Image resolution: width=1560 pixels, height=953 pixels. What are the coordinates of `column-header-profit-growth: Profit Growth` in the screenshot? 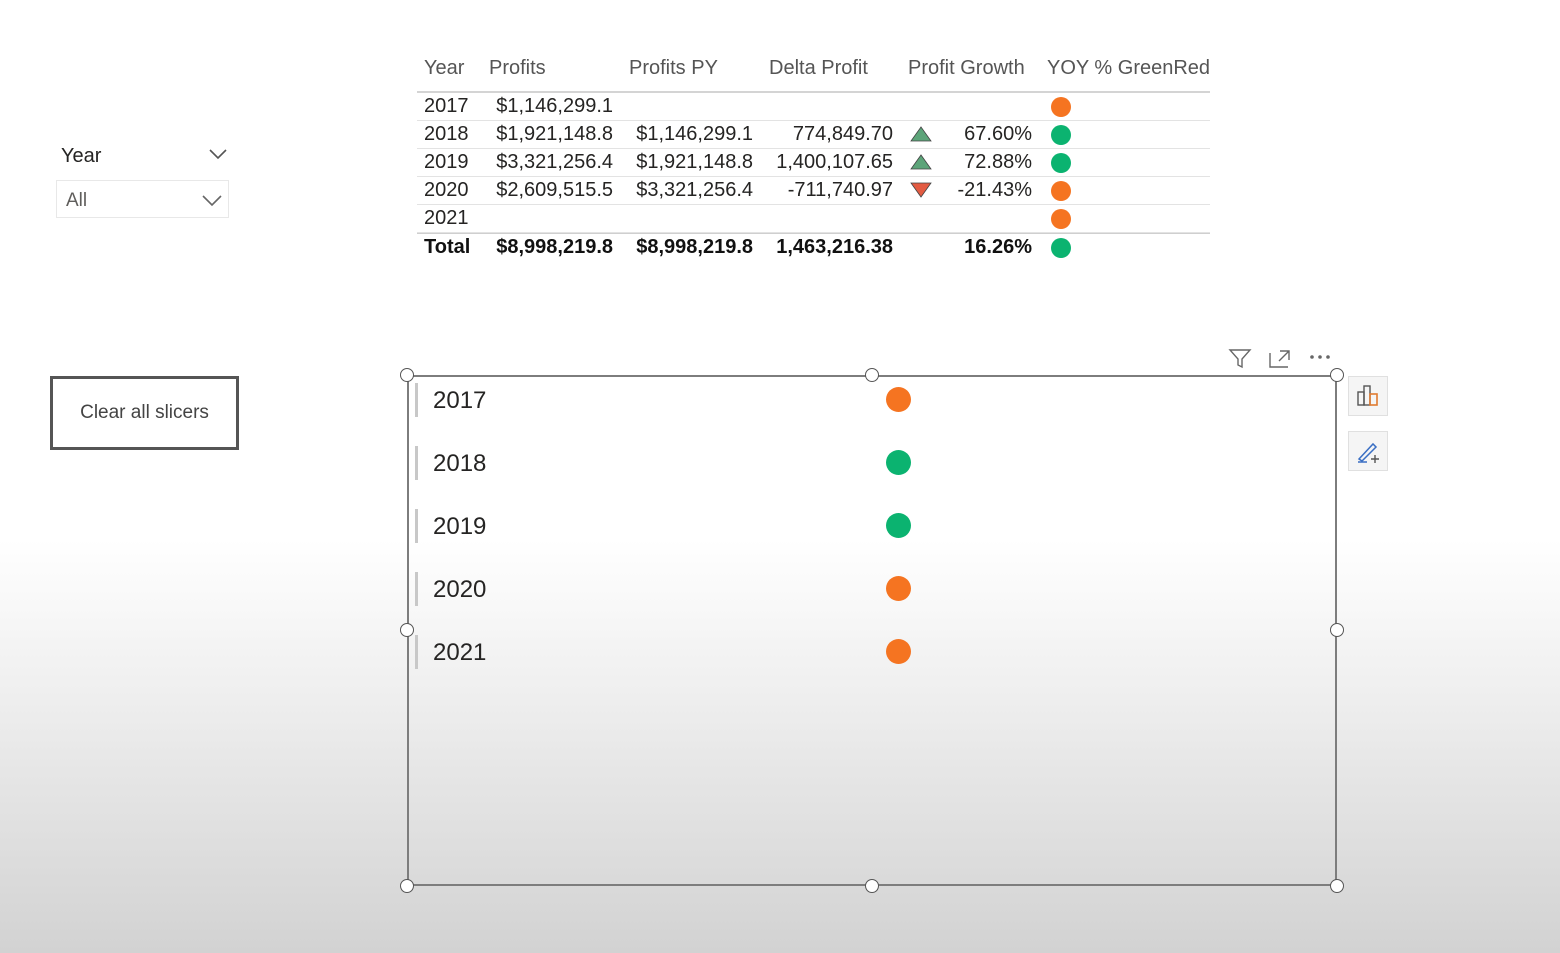 It's located at (966, 68).